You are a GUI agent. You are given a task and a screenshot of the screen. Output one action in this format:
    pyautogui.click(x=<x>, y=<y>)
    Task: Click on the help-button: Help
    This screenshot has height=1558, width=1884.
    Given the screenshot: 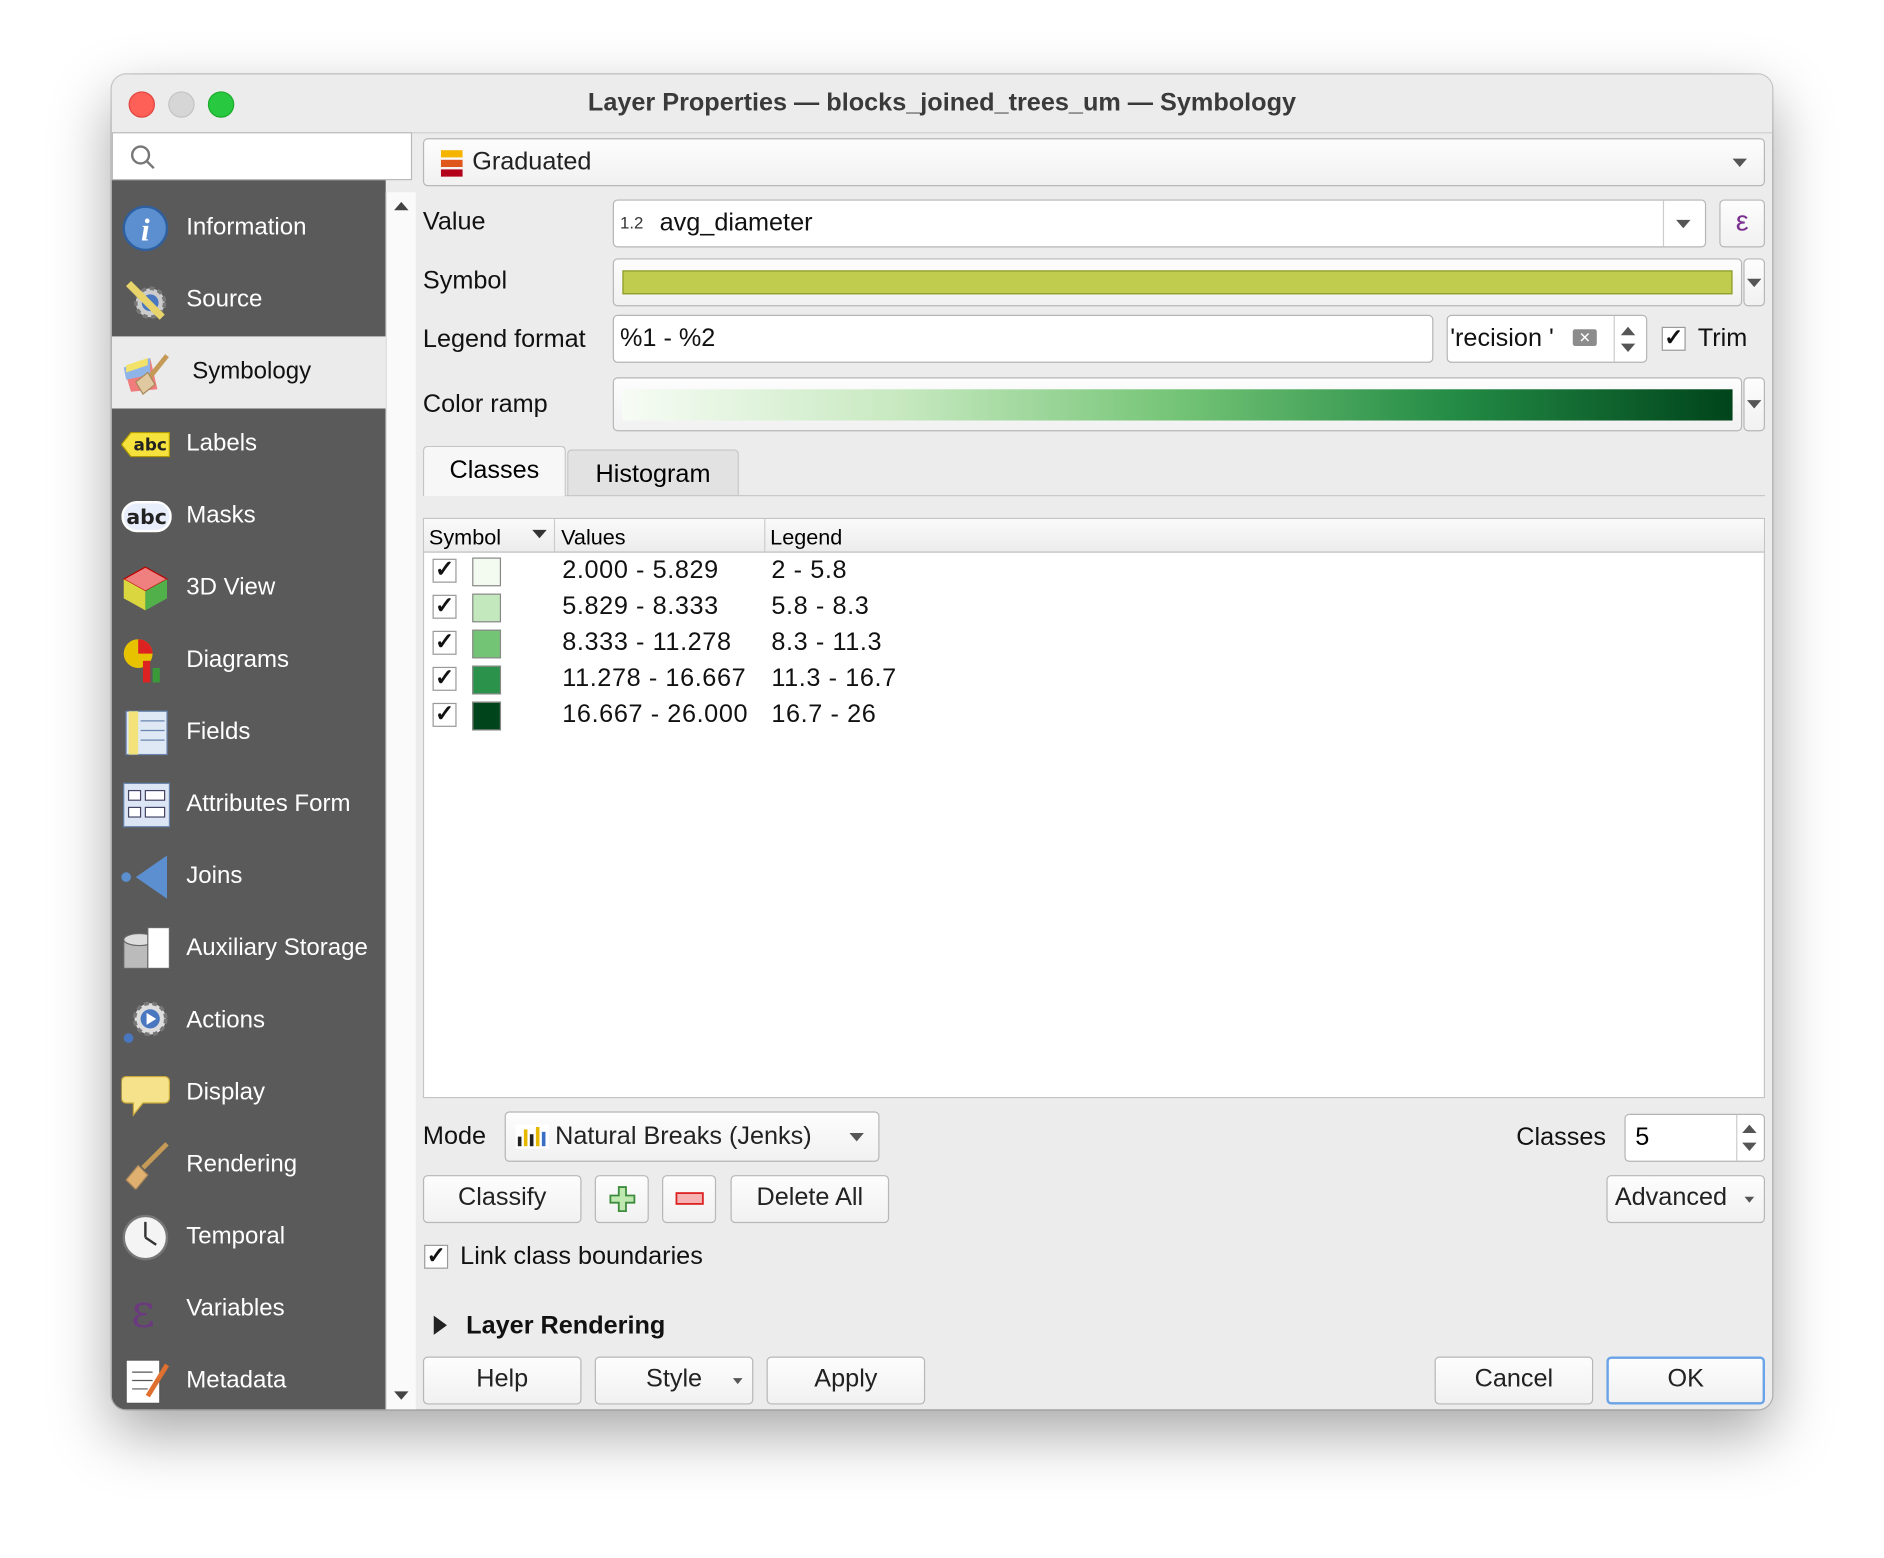 What is the action you would take?
    pyautogui.click(x=502, y=1380)
    